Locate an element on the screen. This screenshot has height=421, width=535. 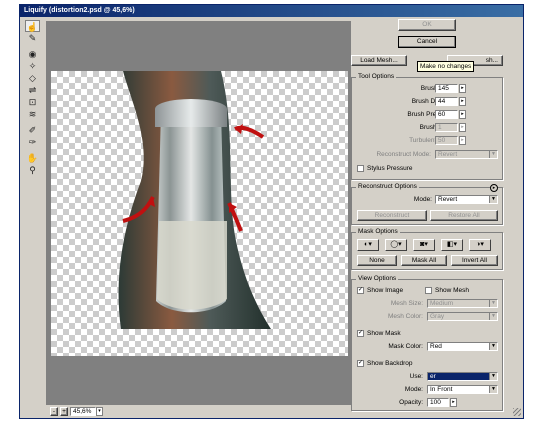
mesh-color-label: Mesh Color: is located at coordinates (405, 316).